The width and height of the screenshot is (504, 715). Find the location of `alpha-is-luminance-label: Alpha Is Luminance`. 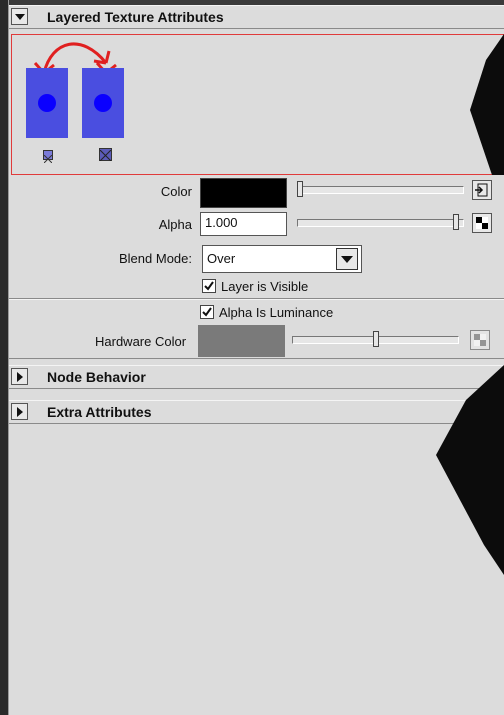

alpha-is-luminance-label: Alpha Is Luminance is located at coordinates (276, 312).